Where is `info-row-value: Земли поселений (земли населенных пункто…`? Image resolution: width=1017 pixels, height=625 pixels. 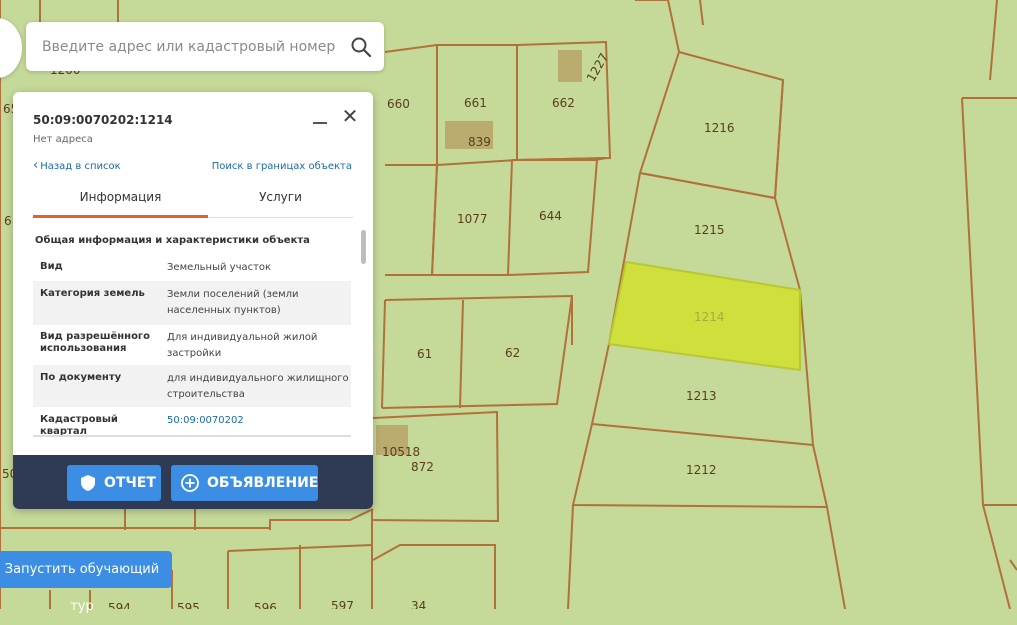
info-row-value: Земли поселений (земли населенных пункто… is located at coordinates (233, 302).